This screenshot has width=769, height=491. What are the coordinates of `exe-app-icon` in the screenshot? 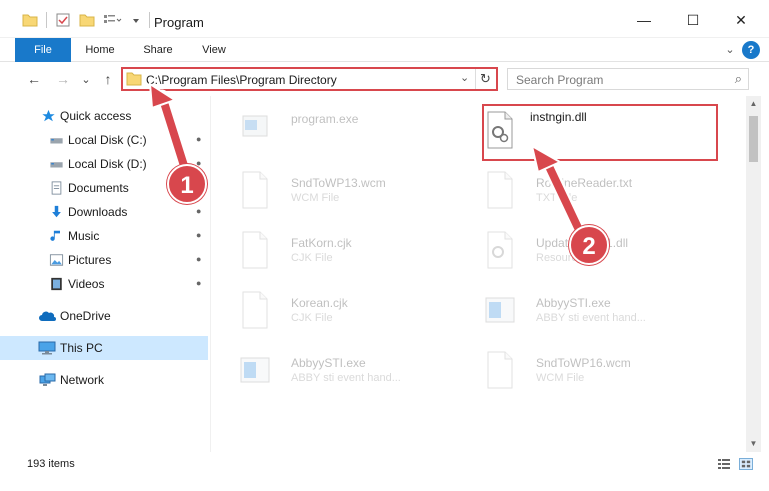 It's located at (500, 310).